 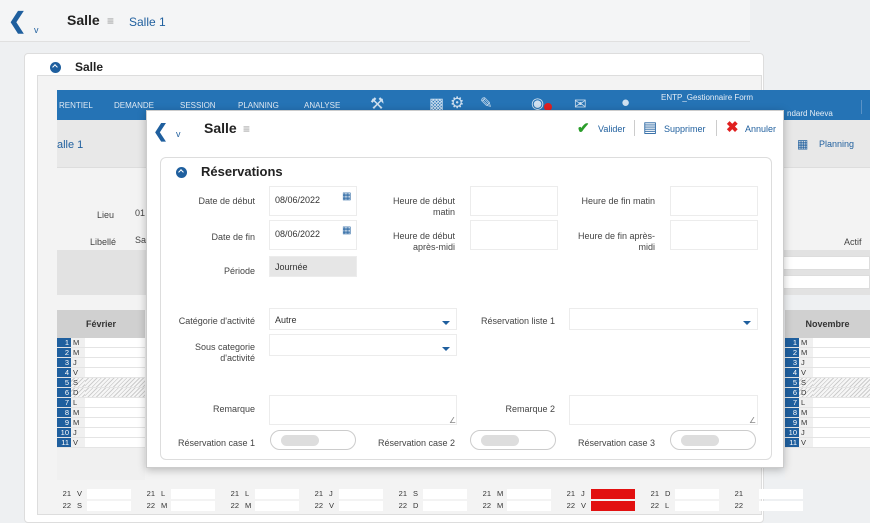 What do you see at coordinates (140, 240) in the screenshot?
I see `libelle-value: Sa` at bounding box center [140, 240].